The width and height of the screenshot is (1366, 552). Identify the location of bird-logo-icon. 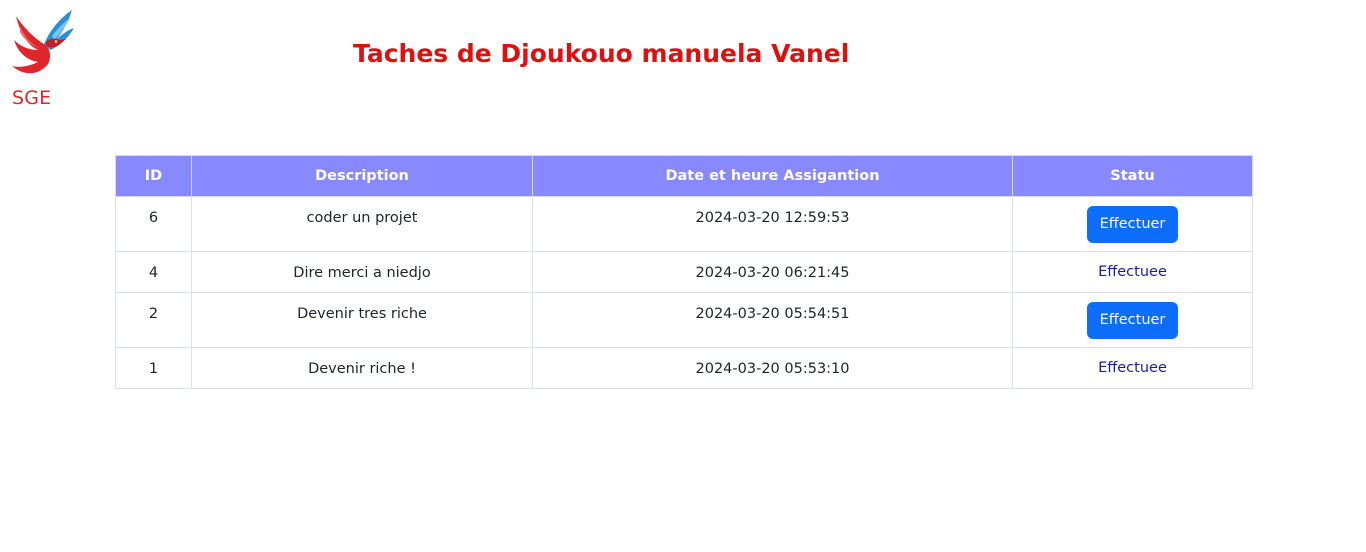
(43, 42).